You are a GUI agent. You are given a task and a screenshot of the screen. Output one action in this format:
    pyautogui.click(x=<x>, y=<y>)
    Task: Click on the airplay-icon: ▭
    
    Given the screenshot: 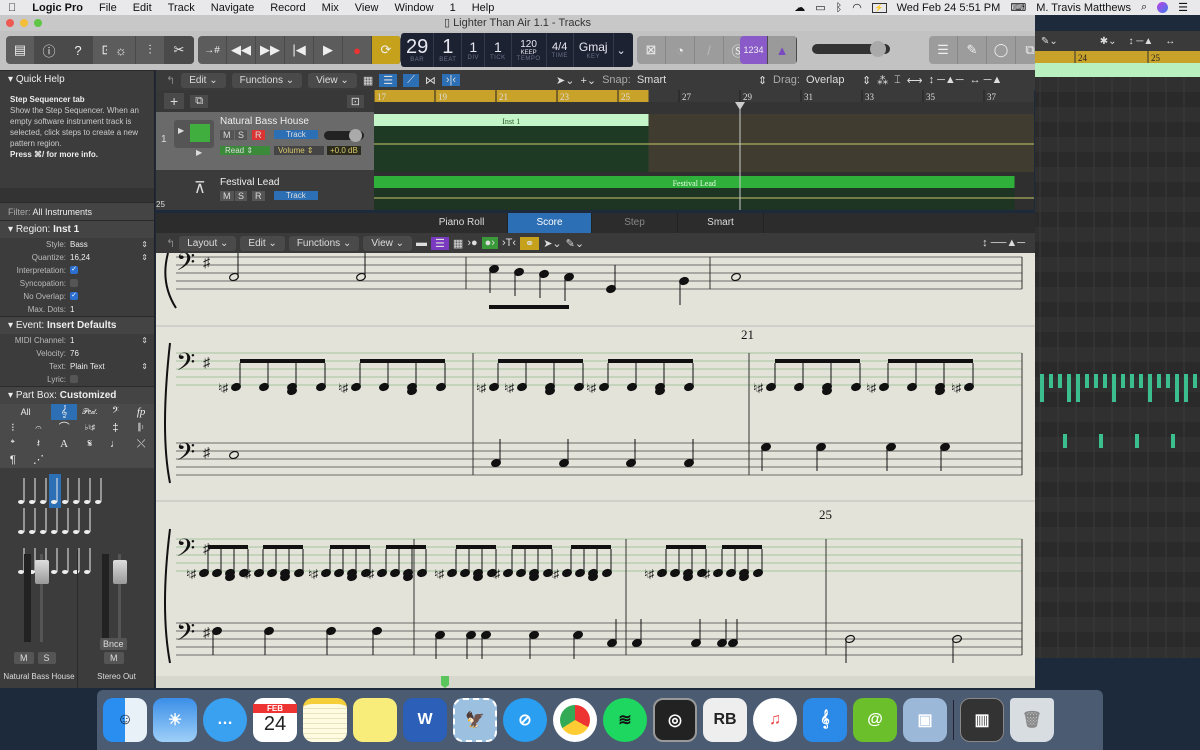 What is the action you would take?
    pyautogui.click(x=820, y=7)
    